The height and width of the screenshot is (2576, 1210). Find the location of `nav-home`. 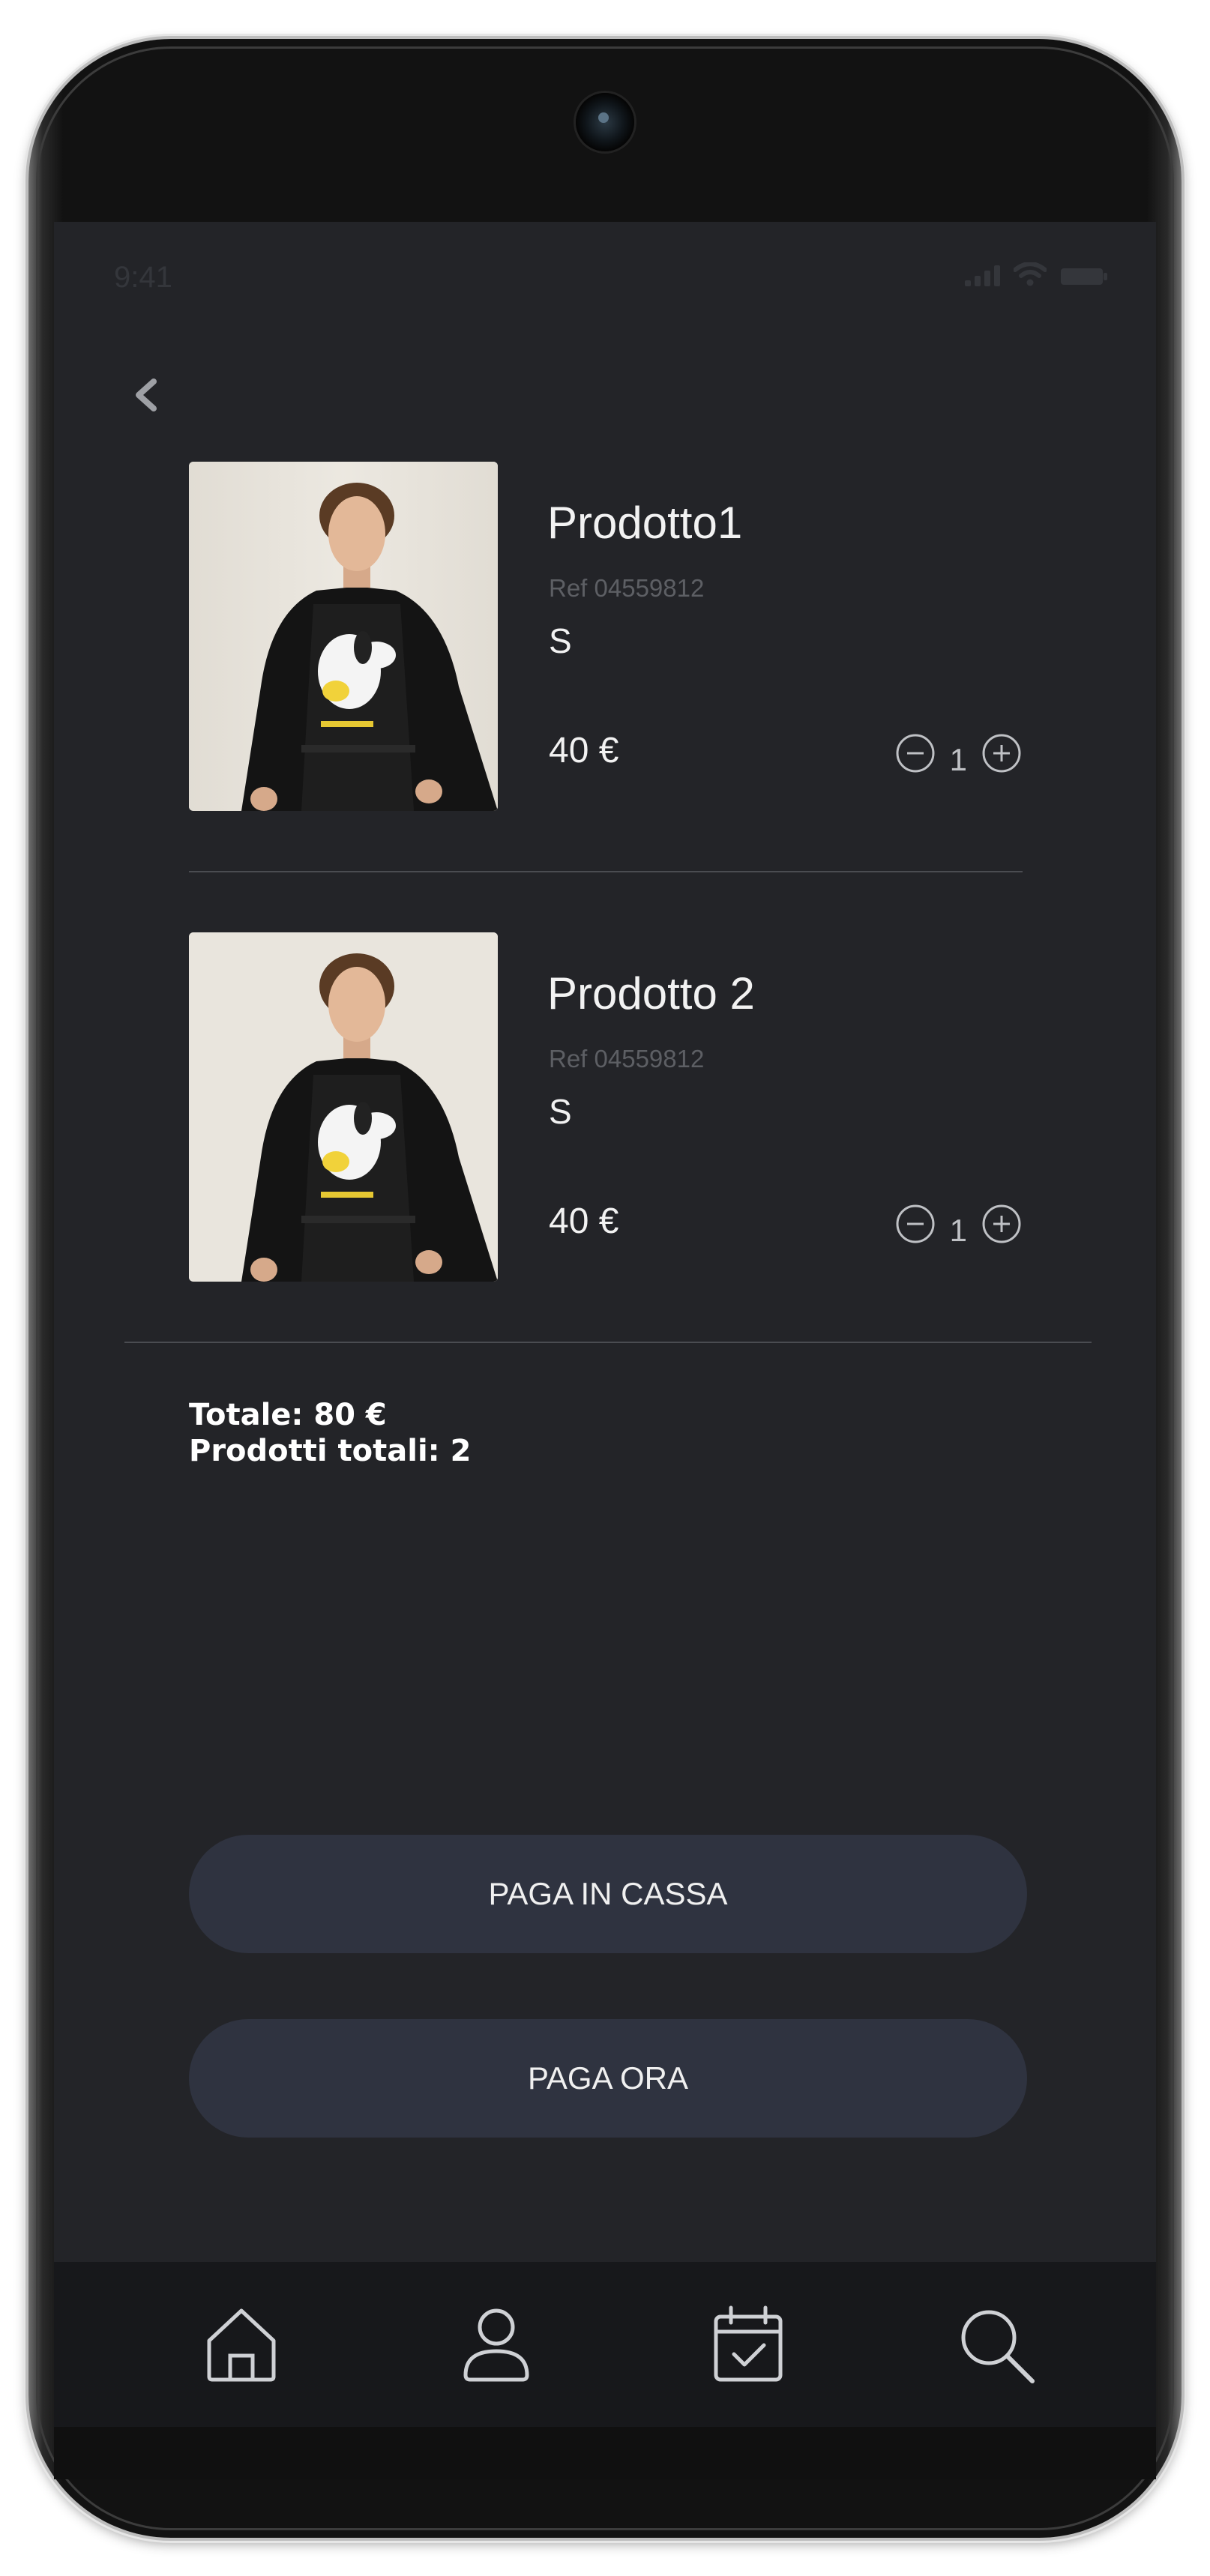

nav-home is located at coordinates (241, 2344).